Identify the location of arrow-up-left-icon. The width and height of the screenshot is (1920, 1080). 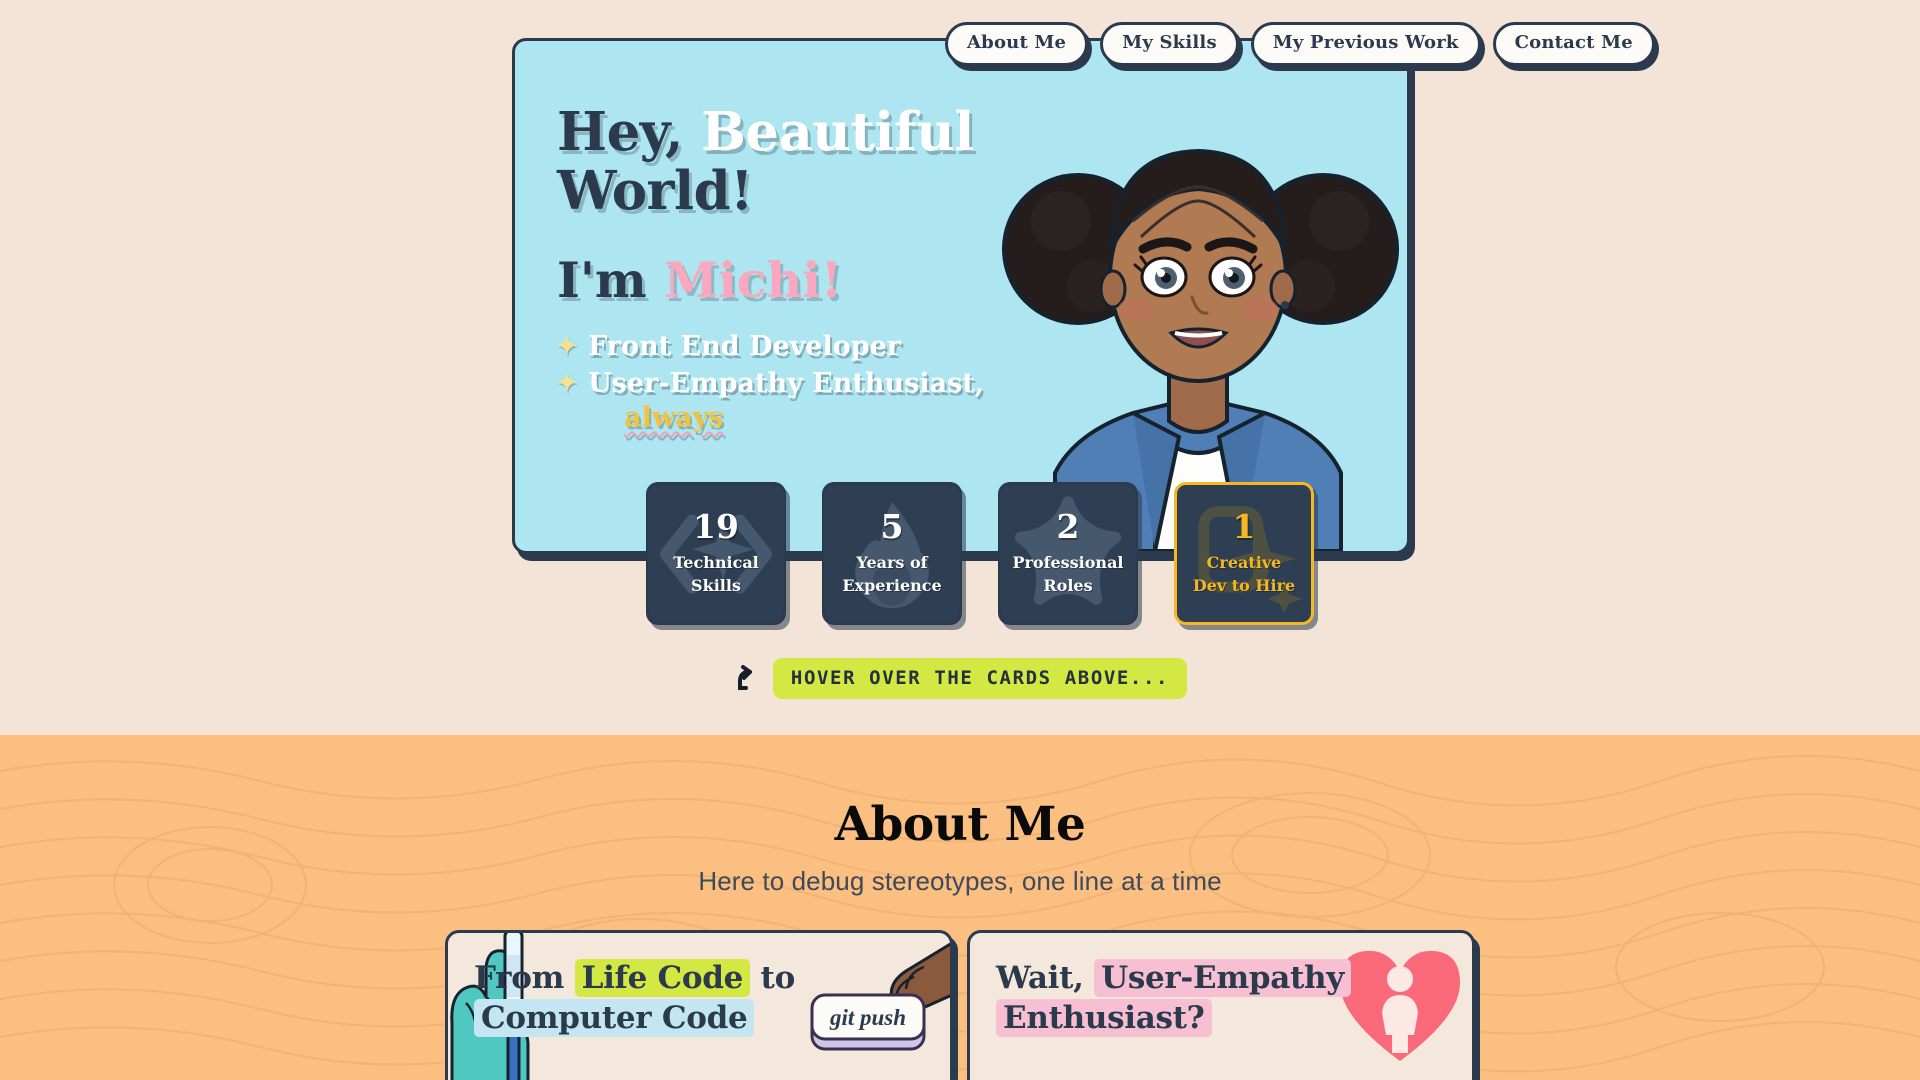
(744, 677).